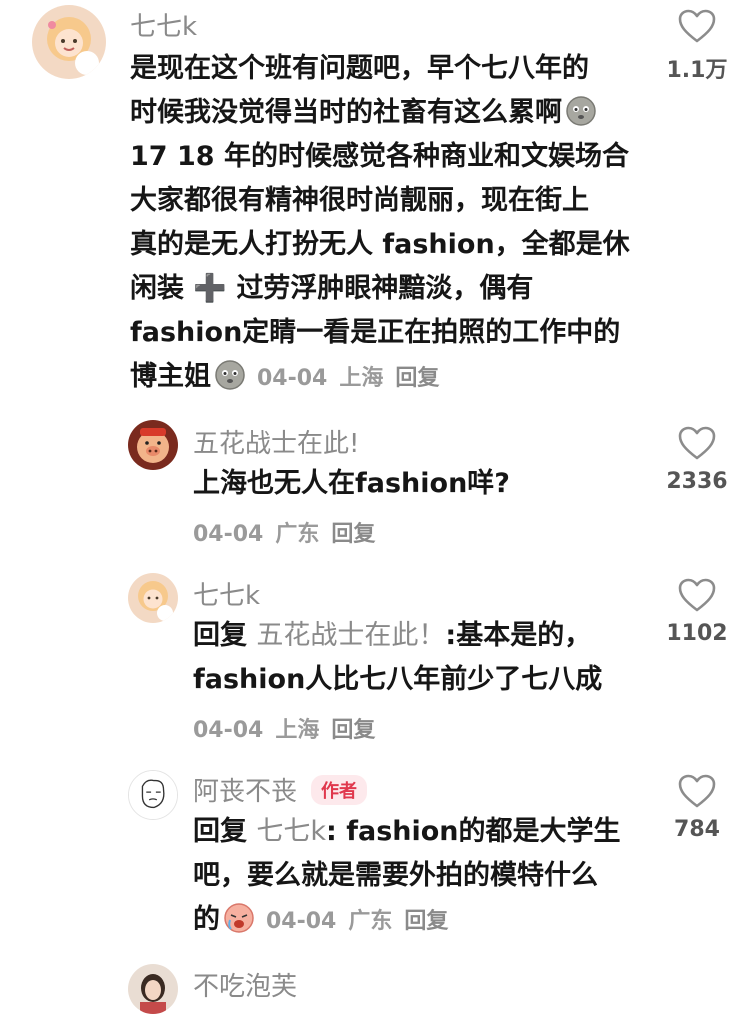  I want to click on comment-username: 阿丧不丧 作者, so click(280, 789).